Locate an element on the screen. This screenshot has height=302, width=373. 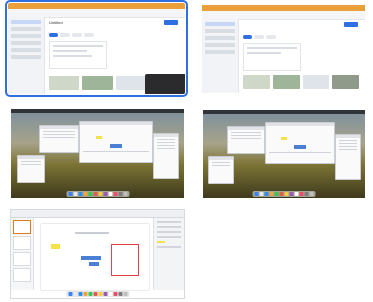
image-strip is located at coordinates (301, 82).